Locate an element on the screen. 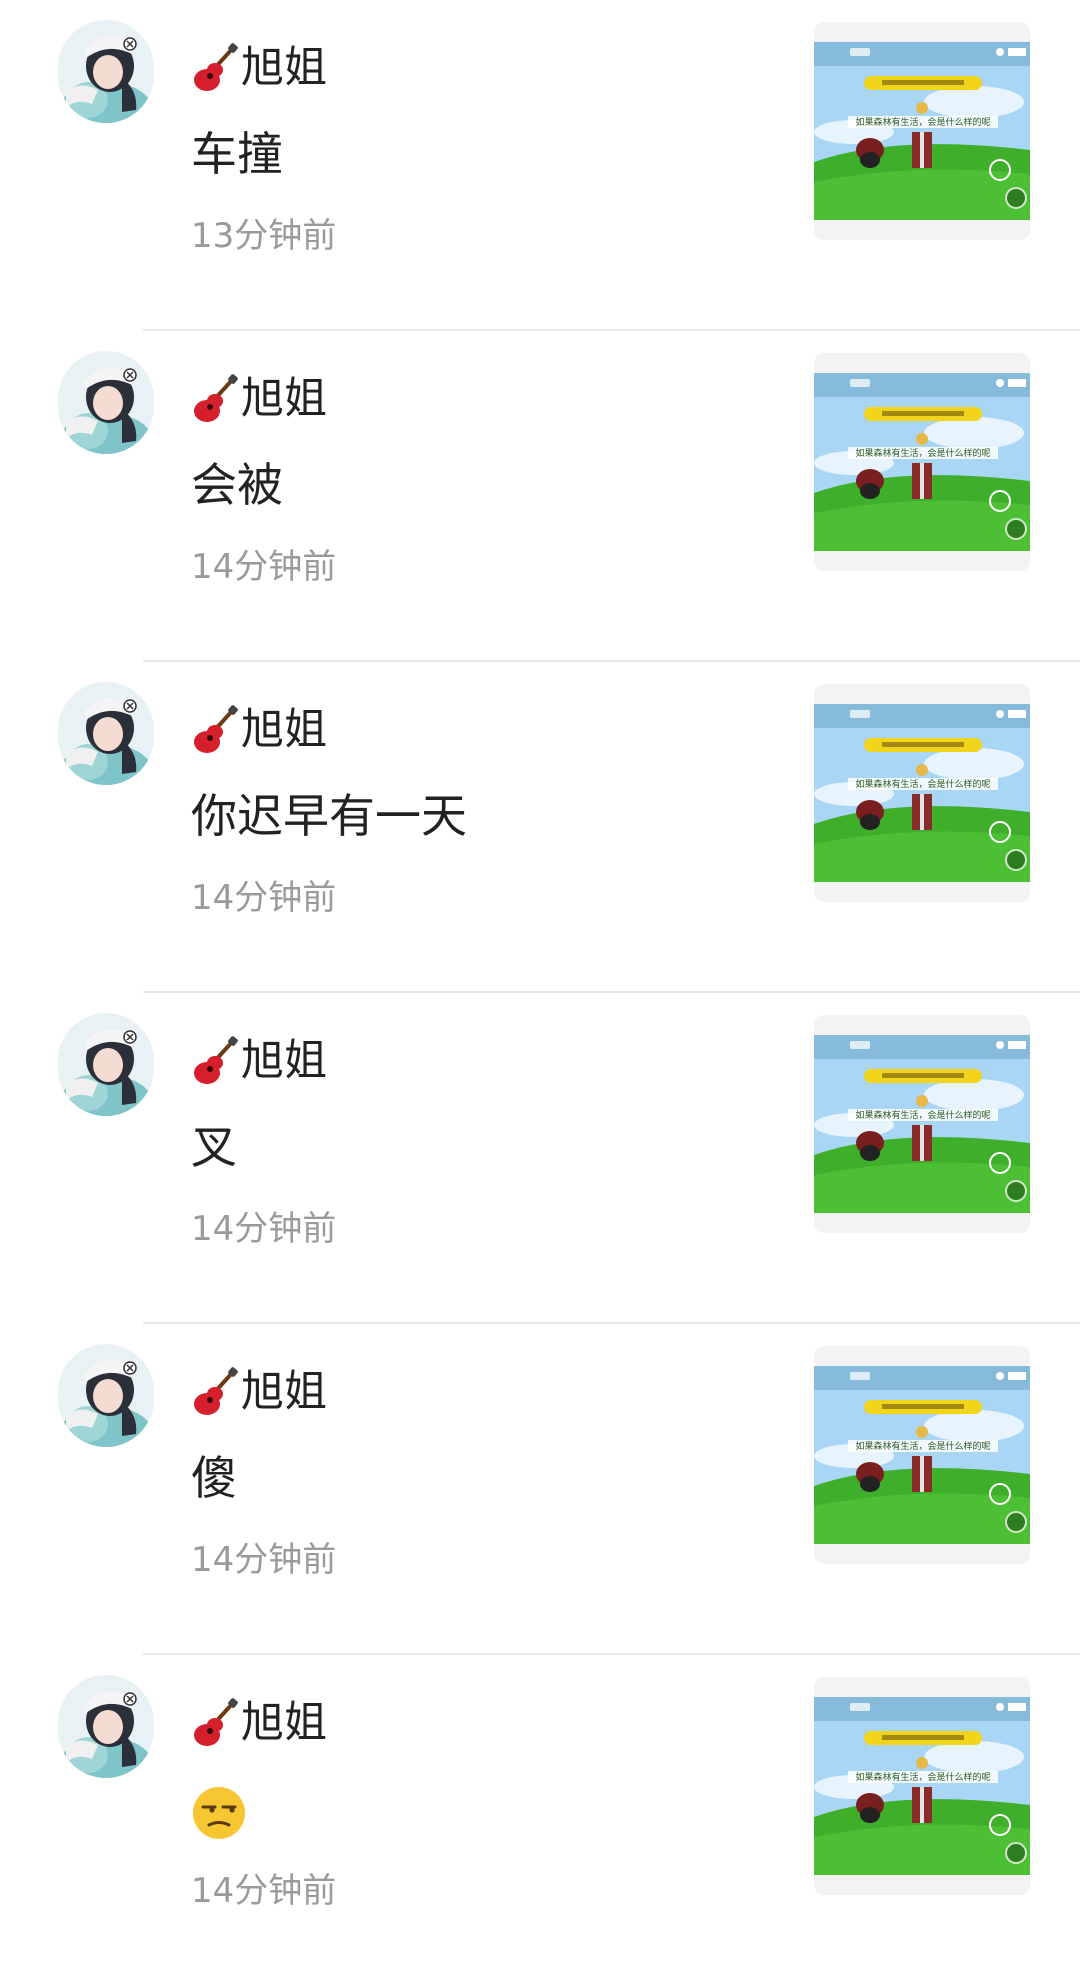 Image resolution: width=1080 pixels, height=1986 pixels. comment-text: 会被 is located at coordinates (237, 485).